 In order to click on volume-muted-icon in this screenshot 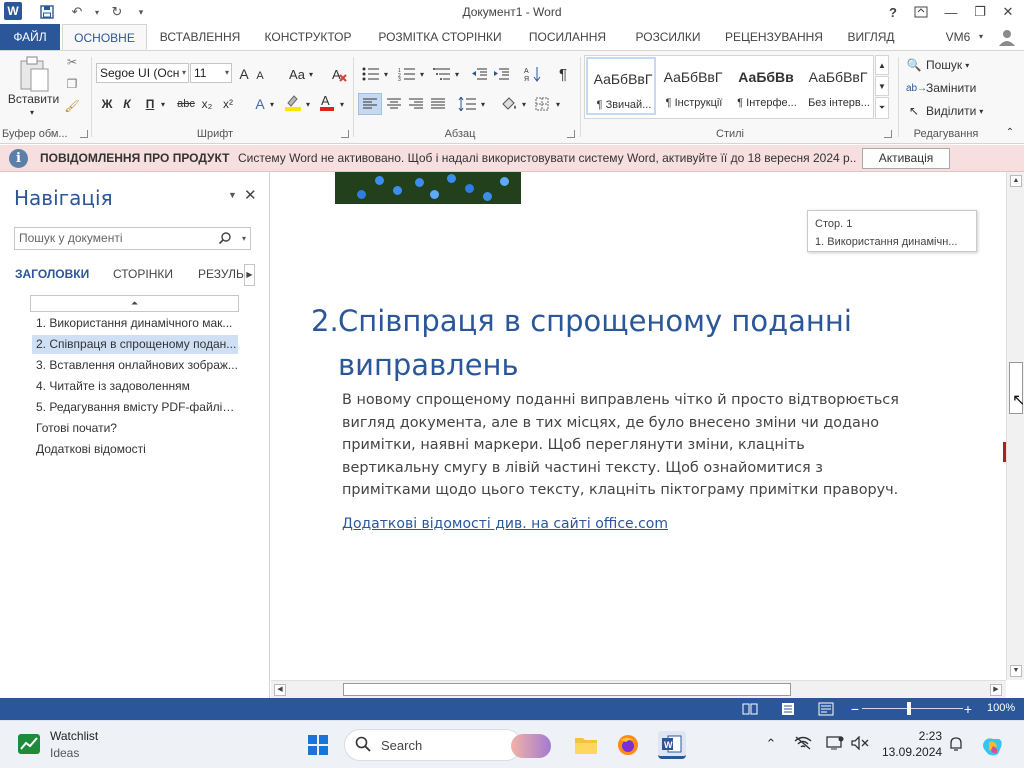, I will do `click(860, 744)`.